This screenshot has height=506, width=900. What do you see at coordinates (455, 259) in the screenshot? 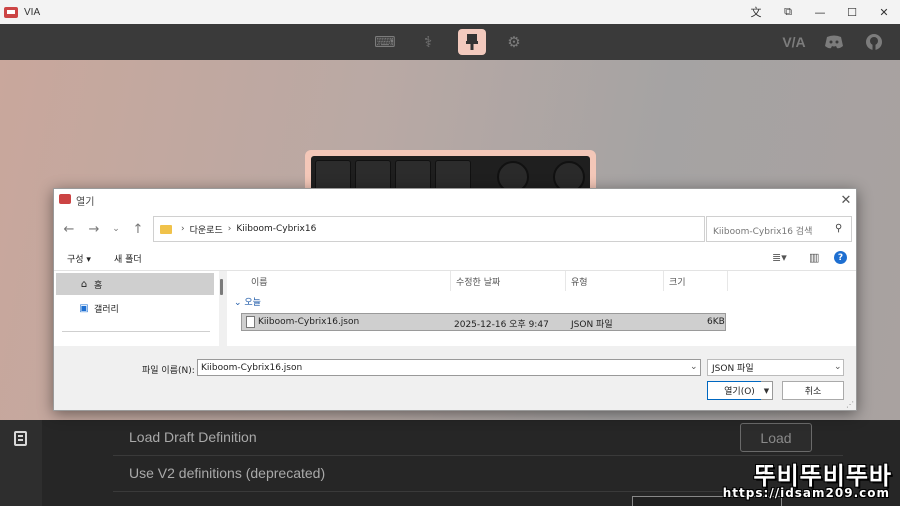
I see `dialog-toolbar: 구성 ▾ 새 폴더 ≣▾ ▥ ?` at bounding box center [455, 259].